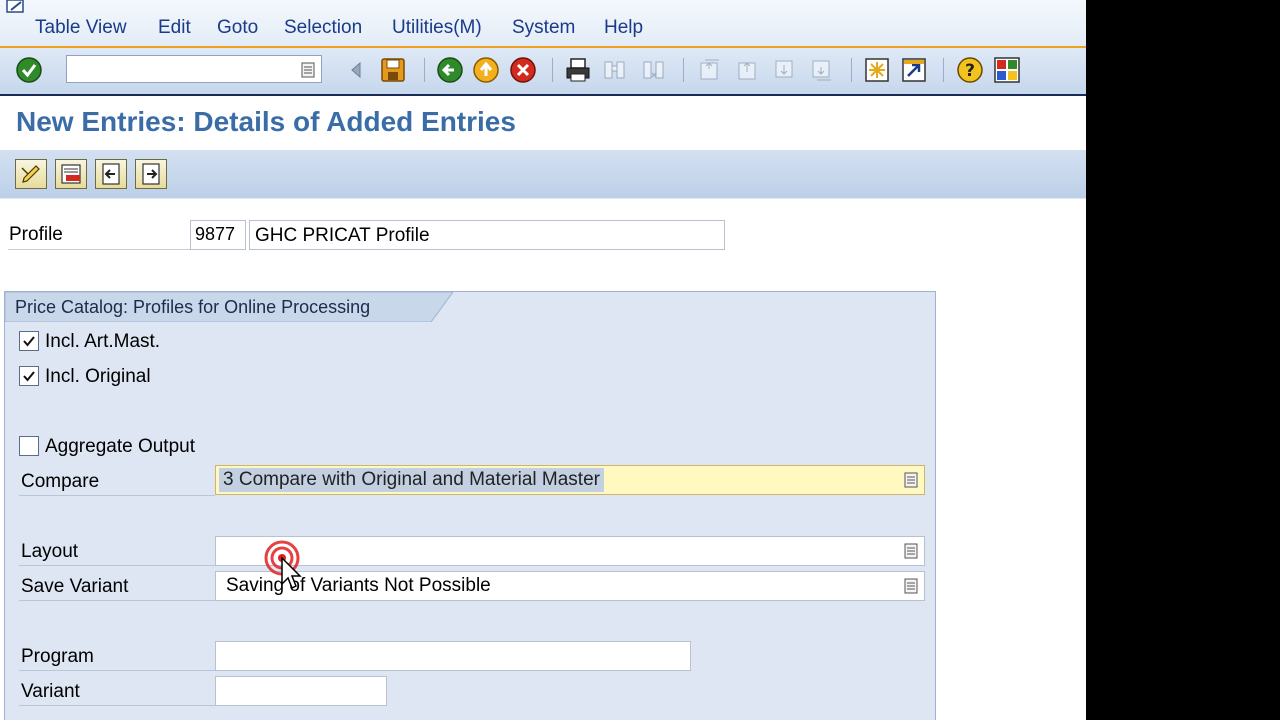  What do you see at coordinates (877, 70) in the screenshot?
I see `new-session-icon` at bounding box center [877, 70].